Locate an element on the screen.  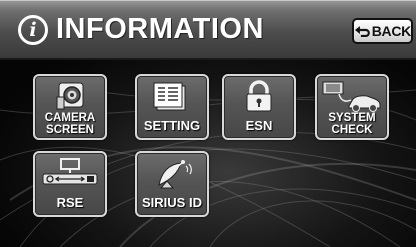
return-arrow-icon is located at coordinates (362, 32).